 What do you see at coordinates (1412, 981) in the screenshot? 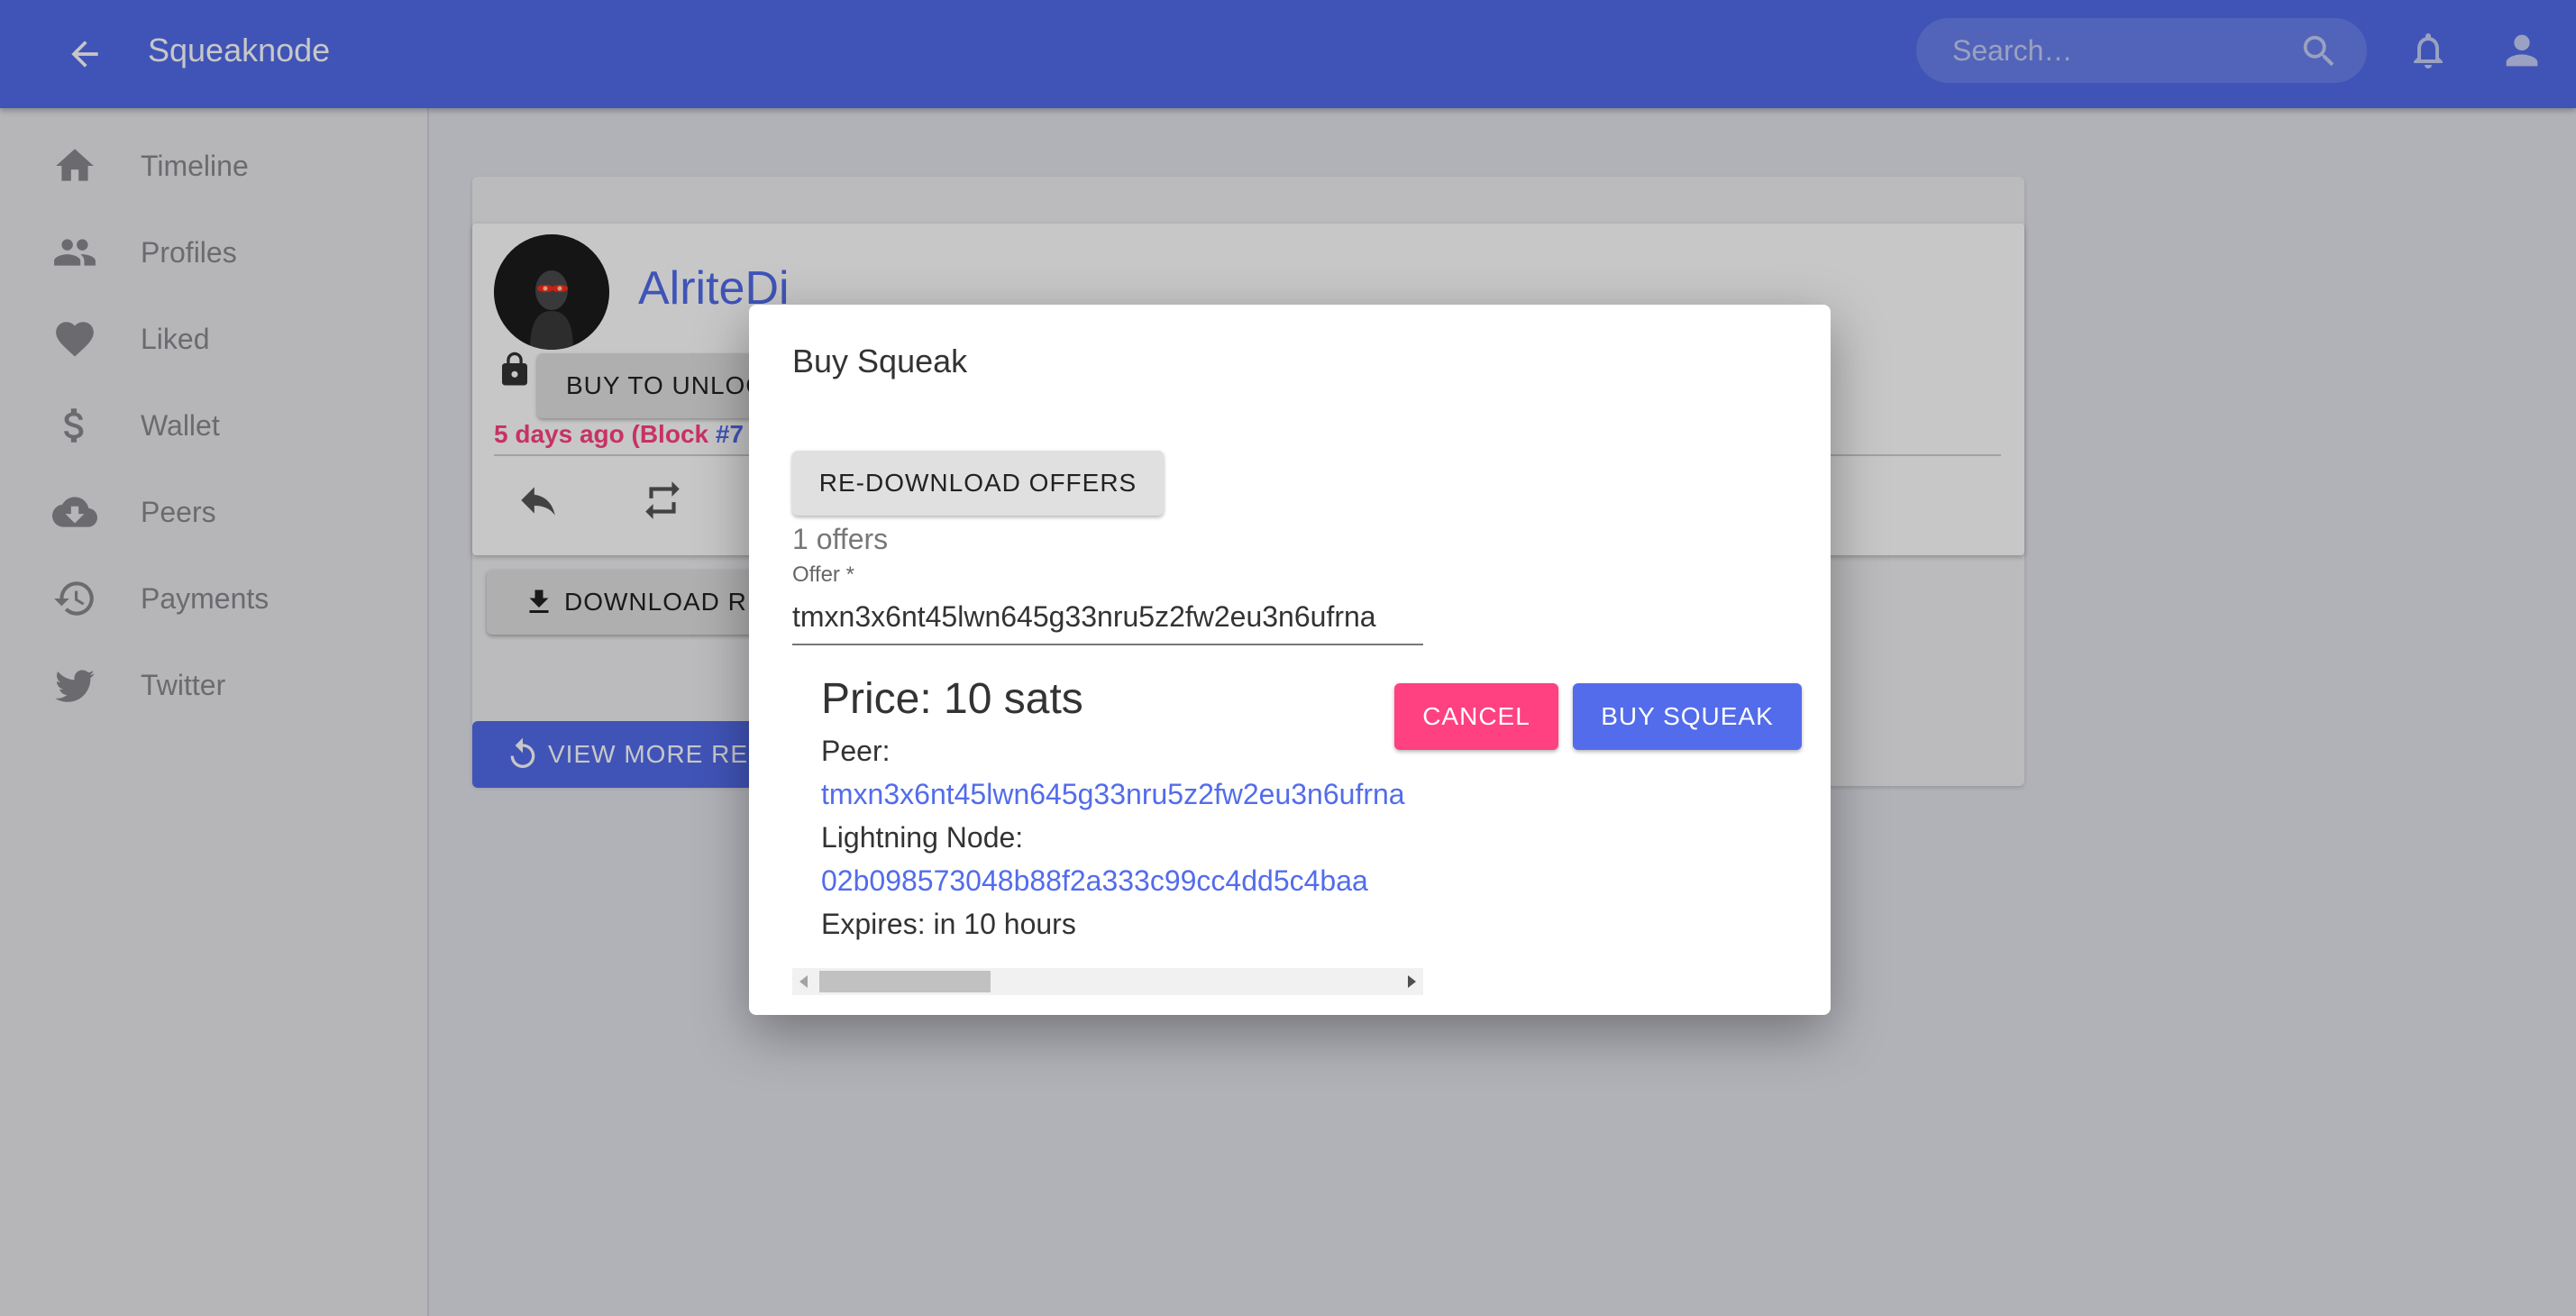
I see `scroll-right-icon` at bounding box center [1412, 981].